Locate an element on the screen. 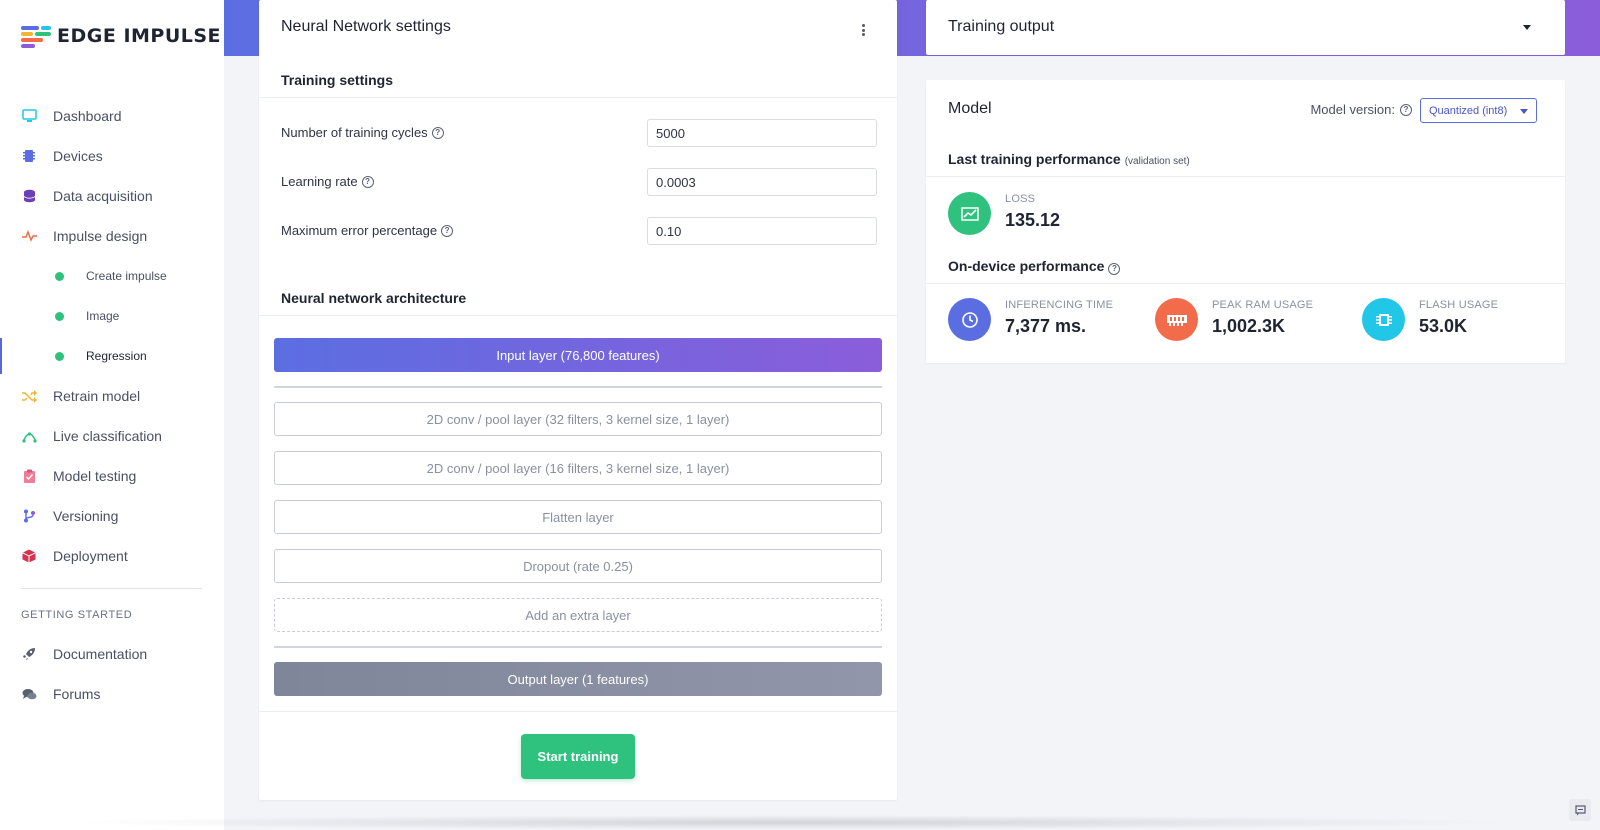 This screenshot has height=830, width=1600. model-version-label: Model version: ? is located at coordinates (1361, 109).